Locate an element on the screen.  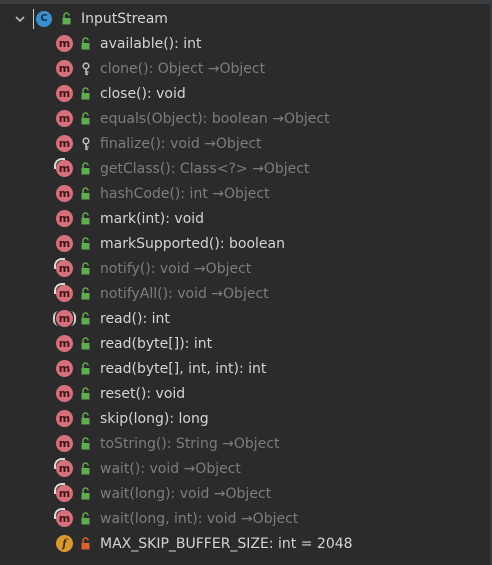
member-label: hashCode(): int →Object is located at coordinates (185, 193).